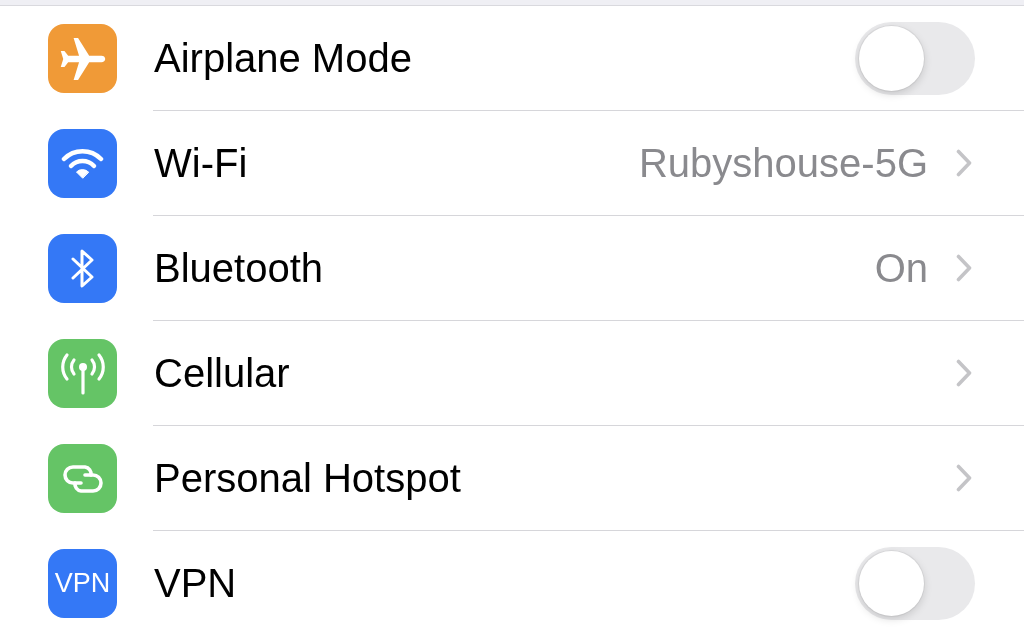  What do you see at coordinates (901, 268) in the screenshot?
I see `setting-value: On` at bounding box center [901, 268].